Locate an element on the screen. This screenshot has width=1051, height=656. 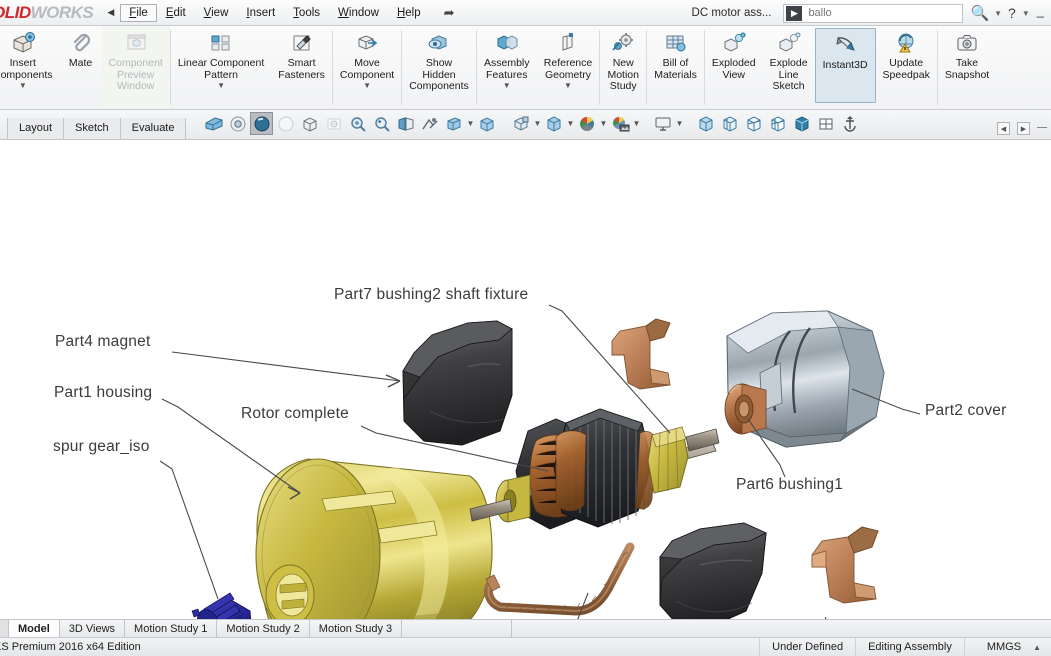
bottom-tab-empty is located at coordinates (457, 628).